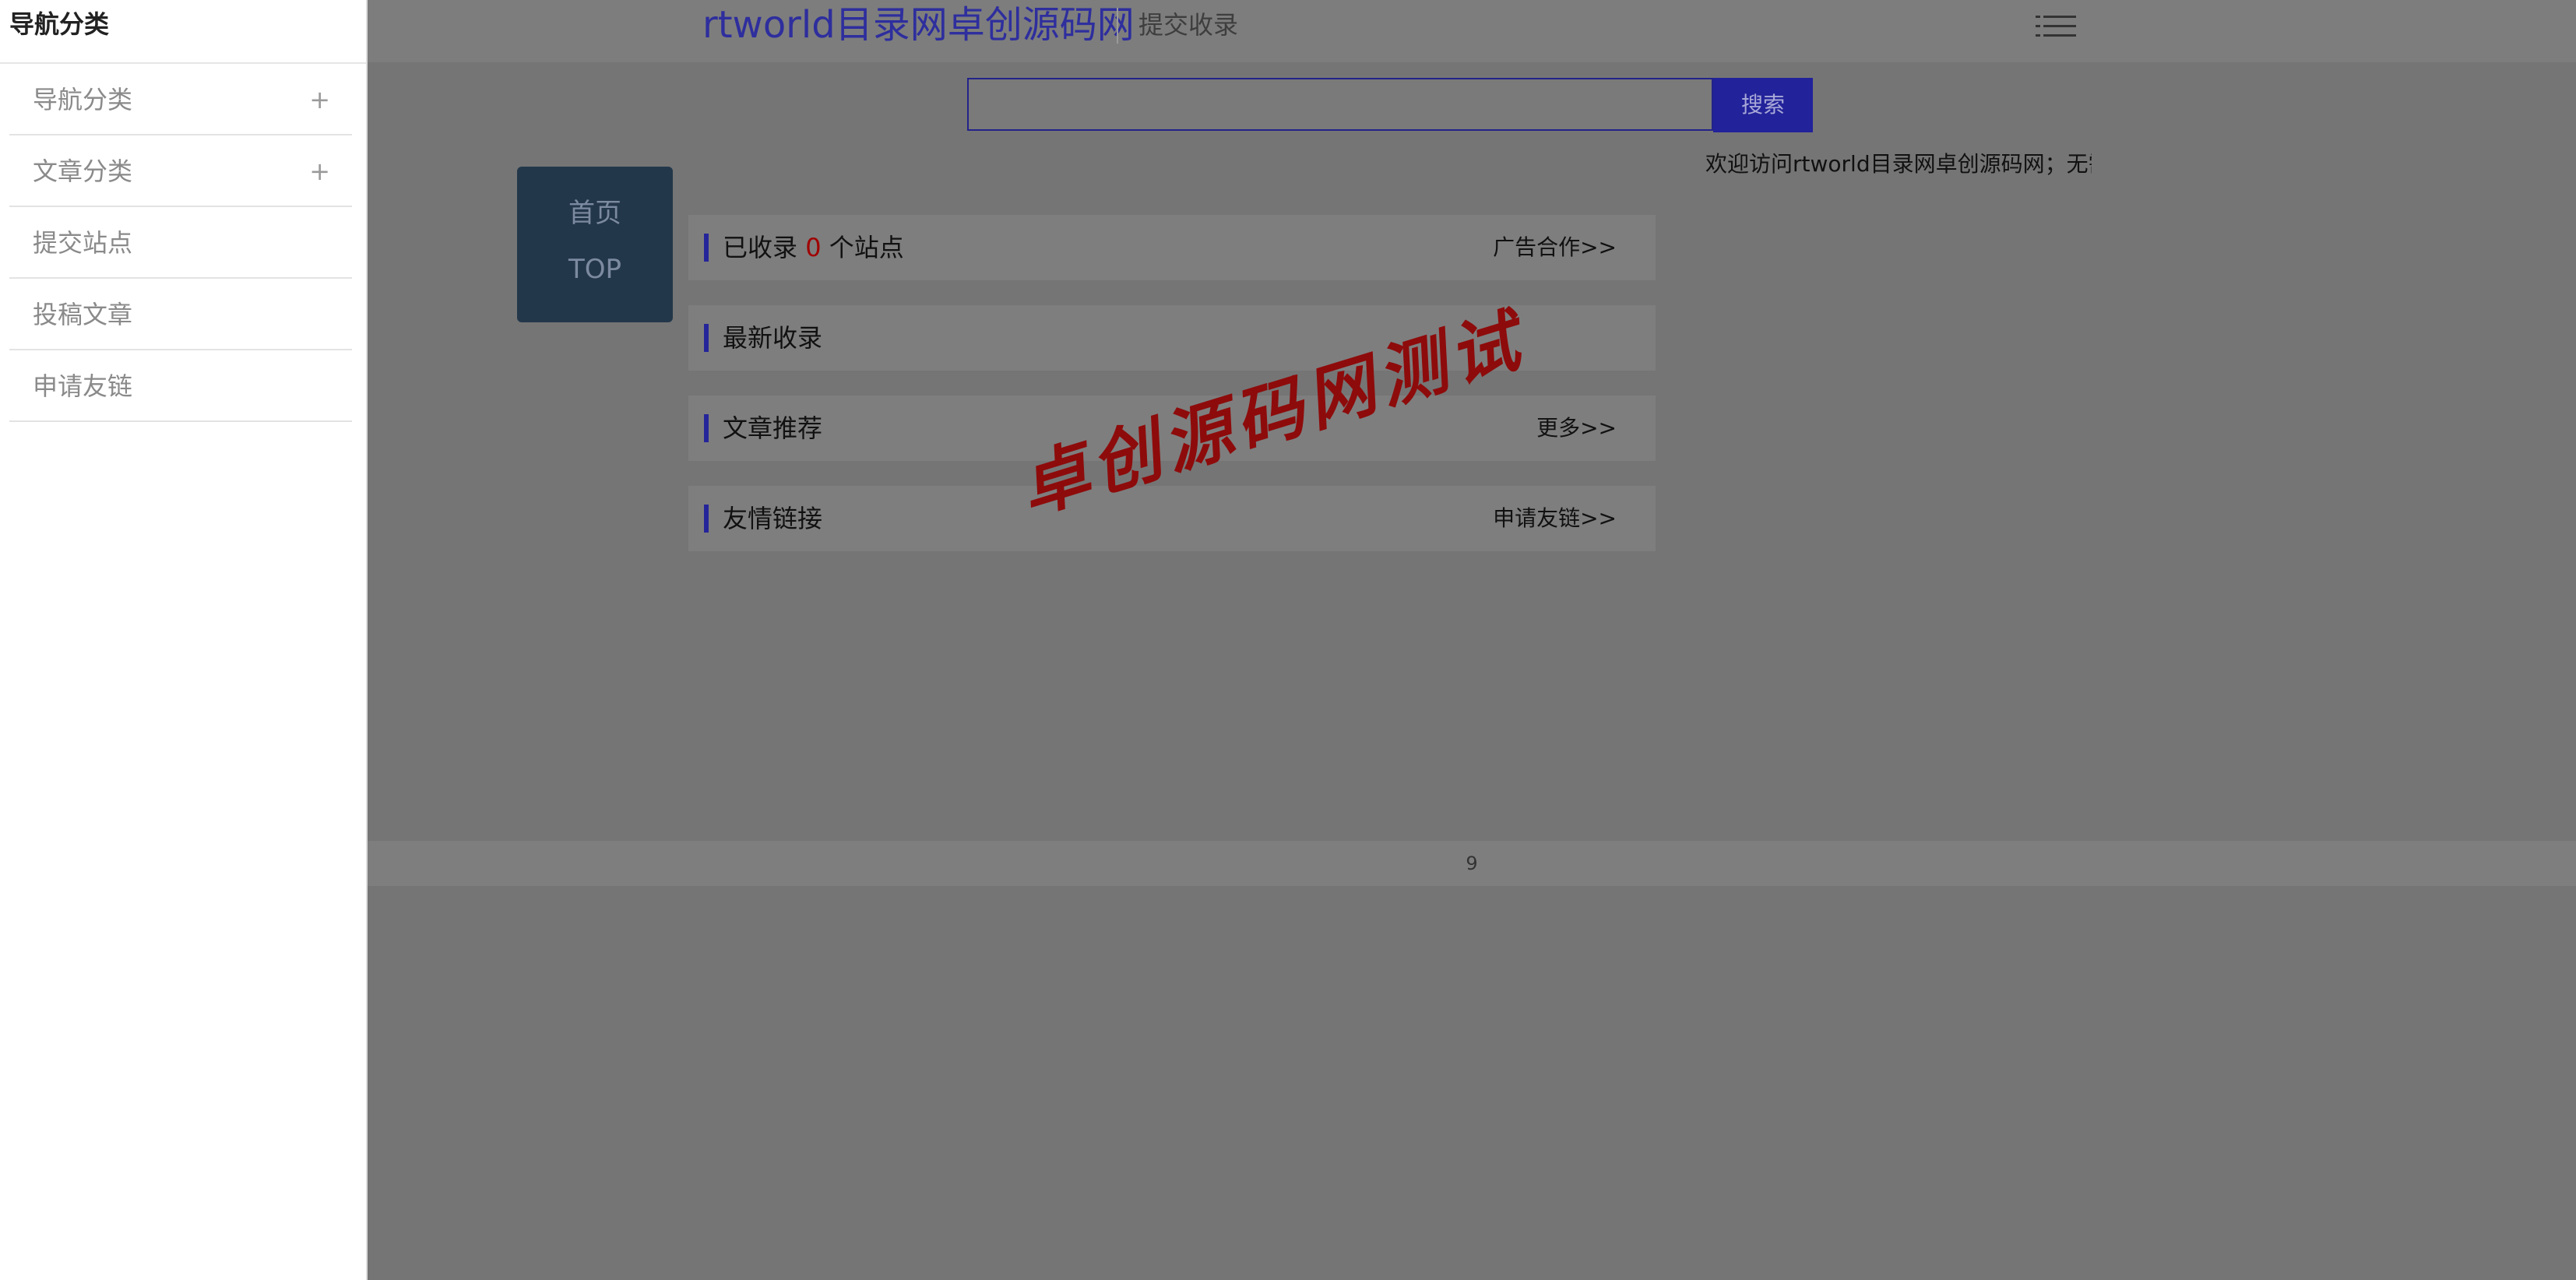 The height and width of the screenshot is (1280, 2576). I want to click on collected-count: 0, so click(813, 248).